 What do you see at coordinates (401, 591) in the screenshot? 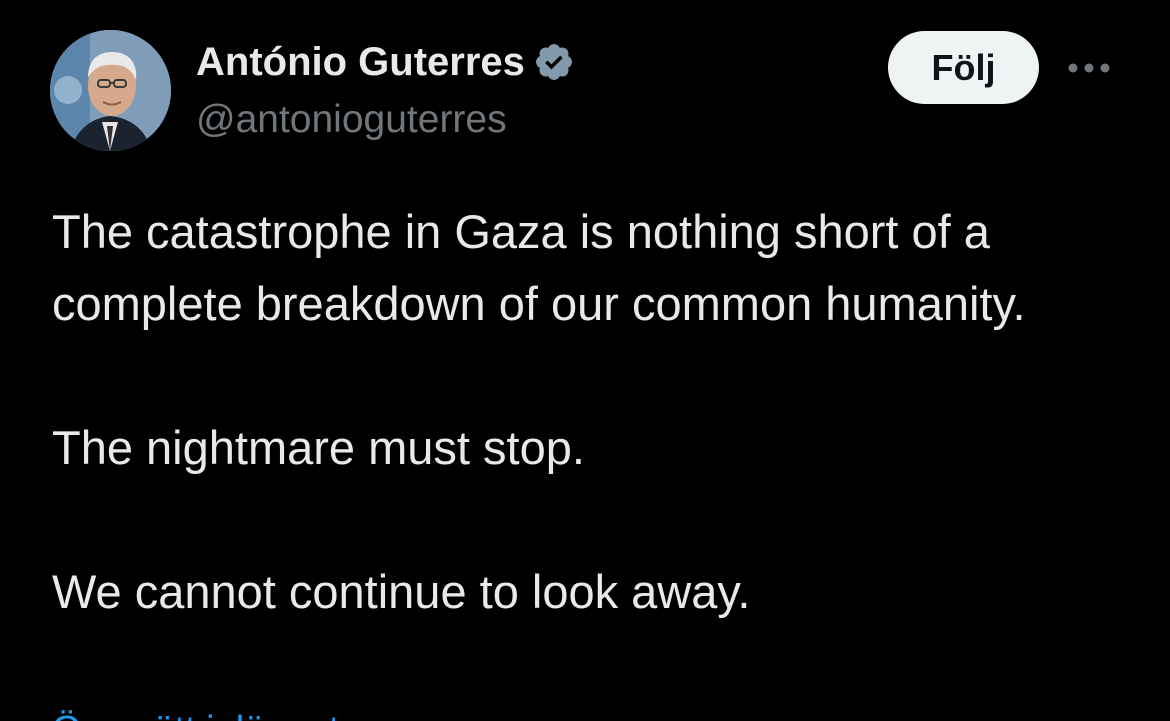
I see `tweet-paragraph: We cannot continue to look away.` at bounding box center [401, 591].